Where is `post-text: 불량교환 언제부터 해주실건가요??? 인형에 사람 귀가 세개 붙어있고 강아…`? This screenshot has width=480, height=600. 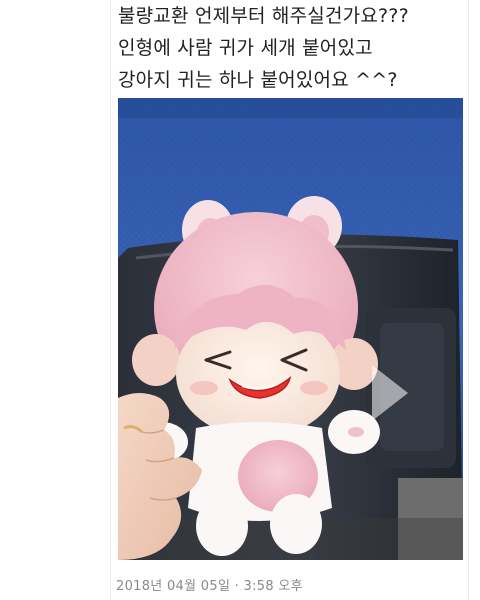
post-text: 불량교환 언제부터 해주실건가요??? 인형에 사람 귀가 세개 붙어있고 강아… is located at coordinates (293, 48).